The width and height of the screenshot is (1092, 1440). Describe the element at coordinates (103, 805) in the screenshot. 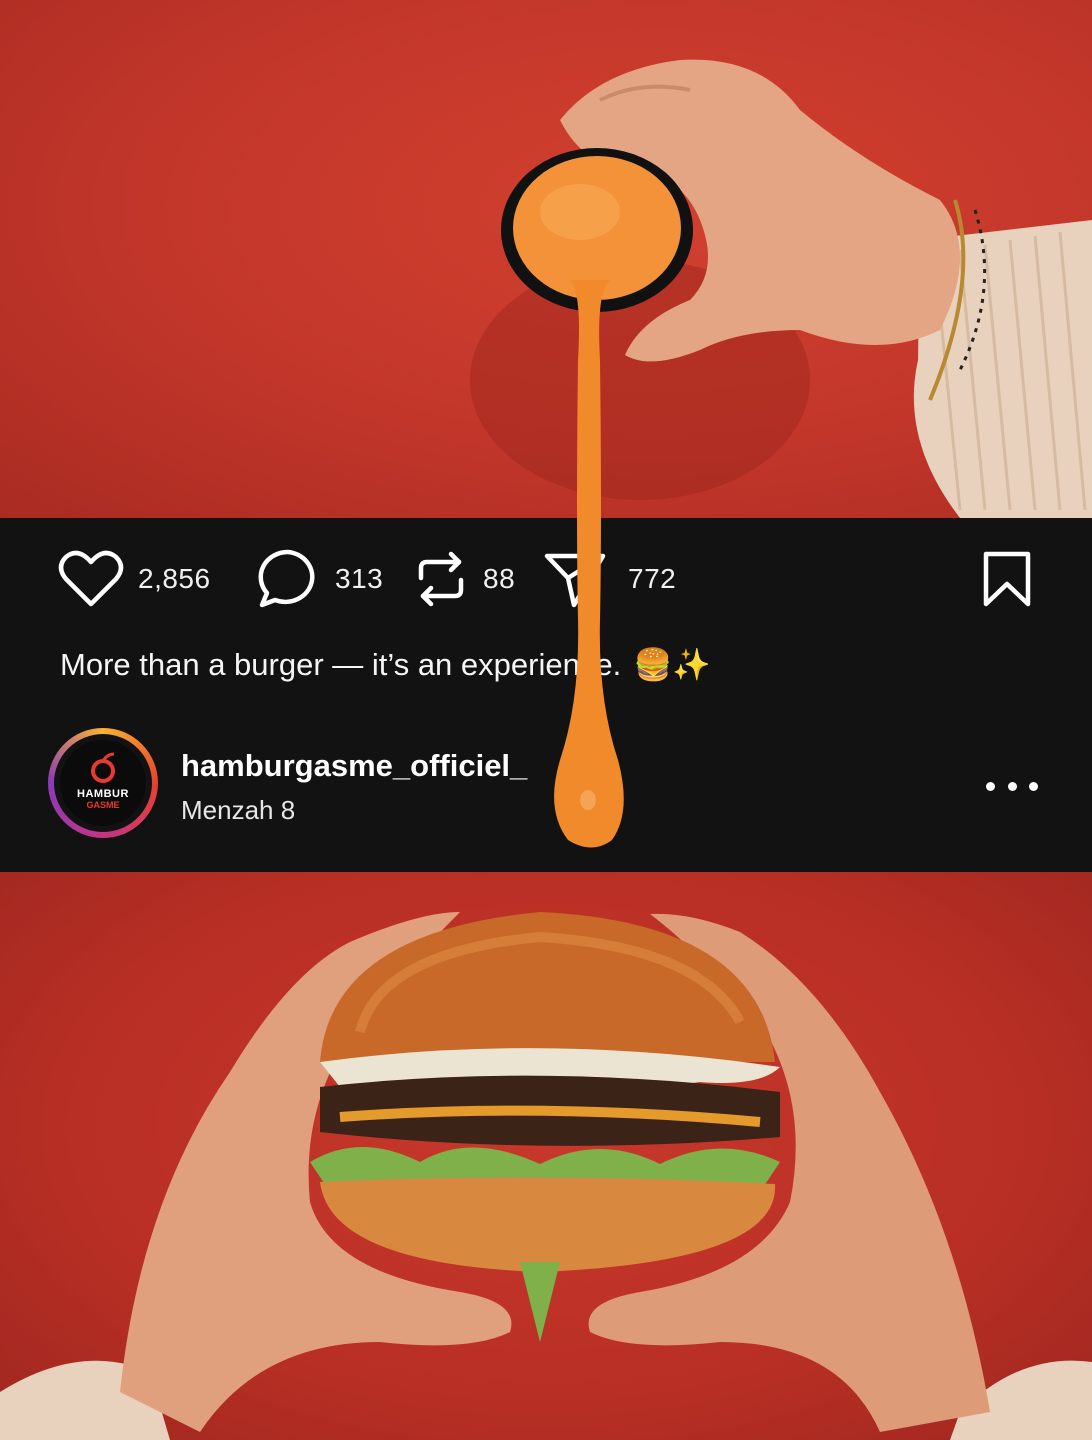

I see `logo-text-line2: GASME` at that location.